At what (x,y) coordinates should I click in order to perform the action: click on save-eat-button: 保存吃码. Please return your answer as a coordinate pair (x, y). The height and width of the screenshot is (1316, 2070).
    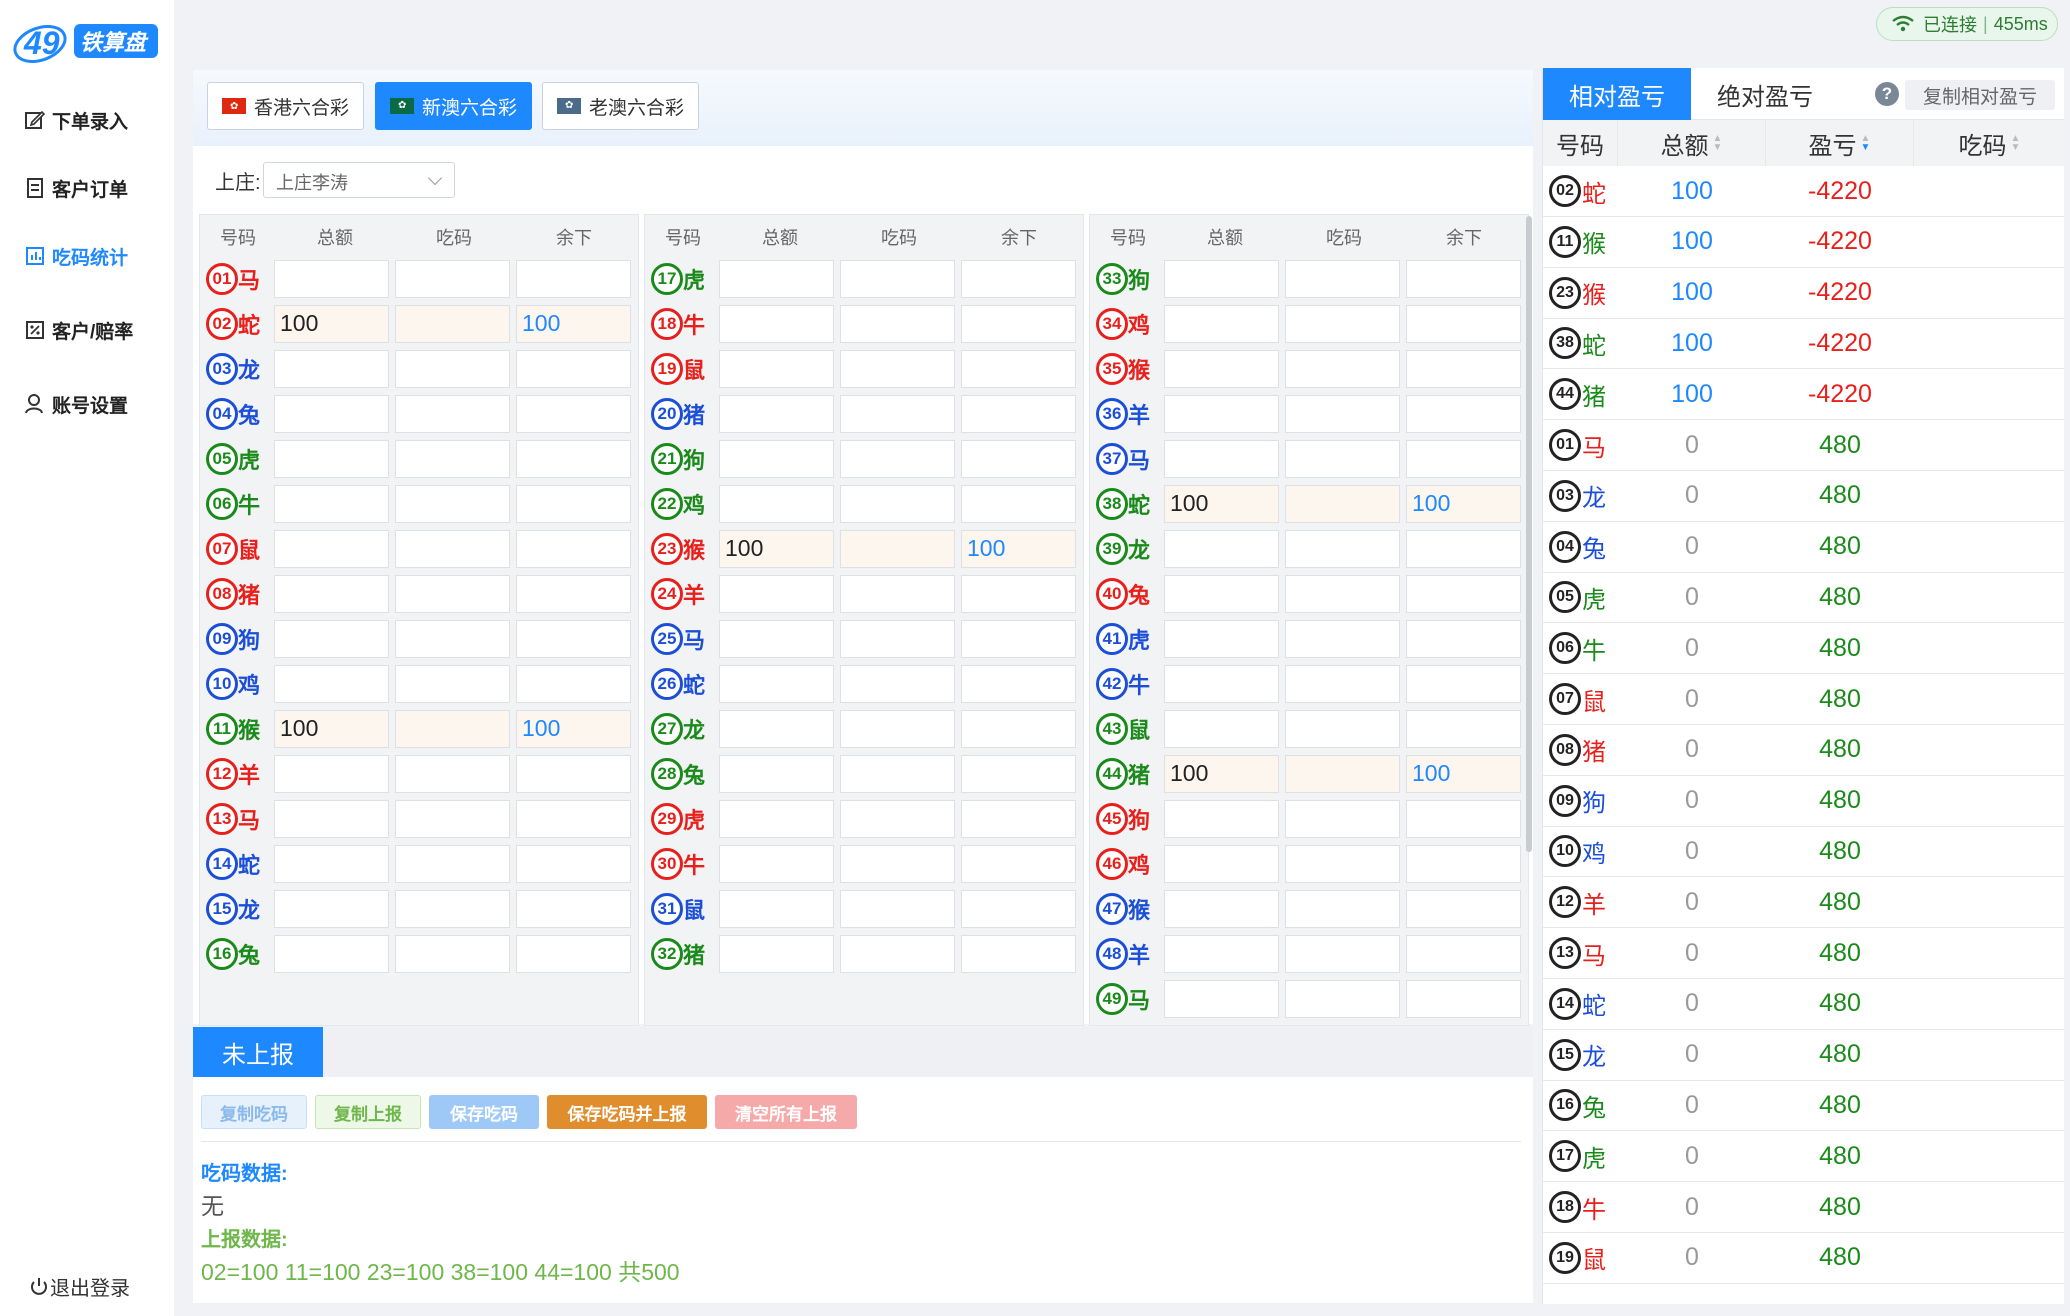
    Looking at the image, I should click on (484, 1112).